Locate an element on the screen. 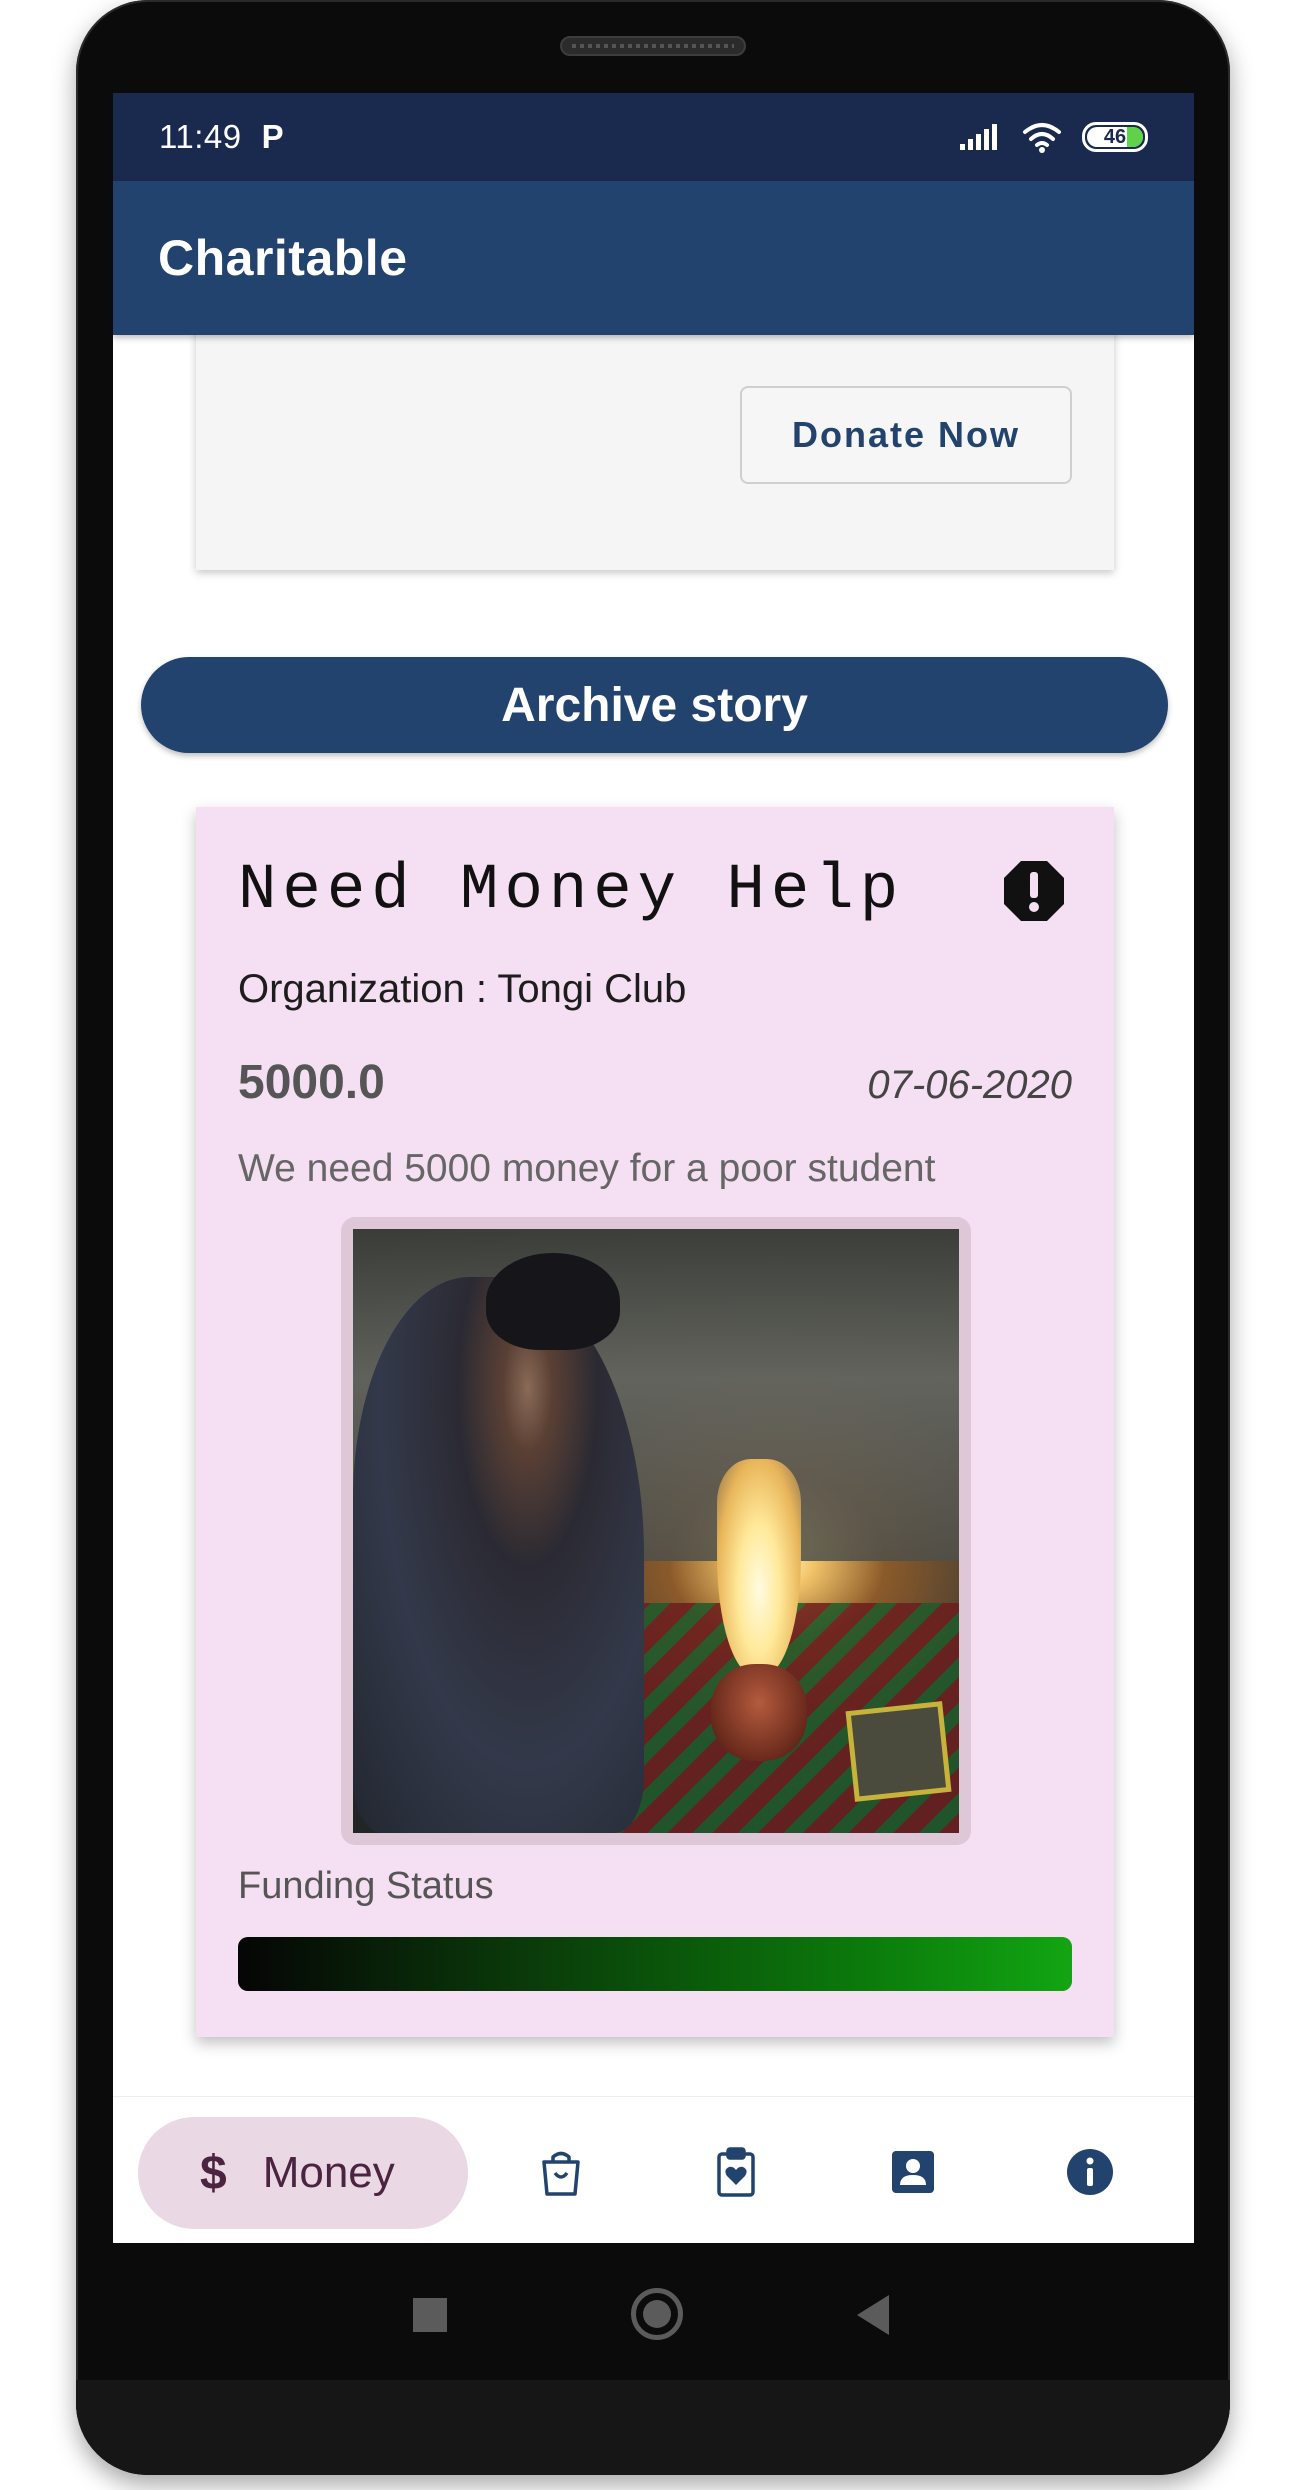 The height and width of the screenshot is (2490, 1305). app-bar: Charitable is located at coordinates (653, 258).